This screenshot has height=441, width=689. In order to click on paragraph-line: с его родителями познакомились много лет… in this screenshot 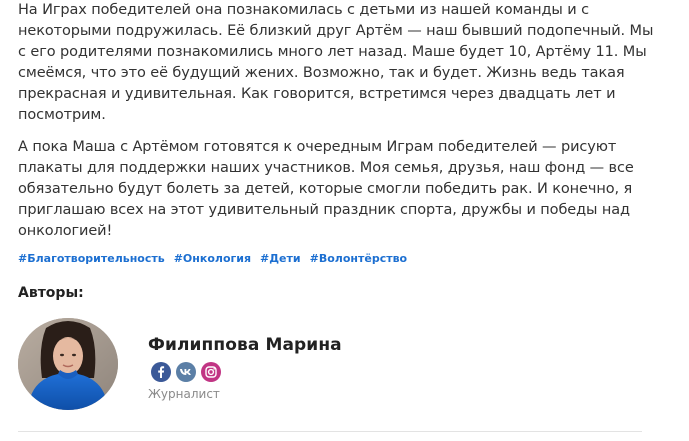, I will do `click(332, 52)`.